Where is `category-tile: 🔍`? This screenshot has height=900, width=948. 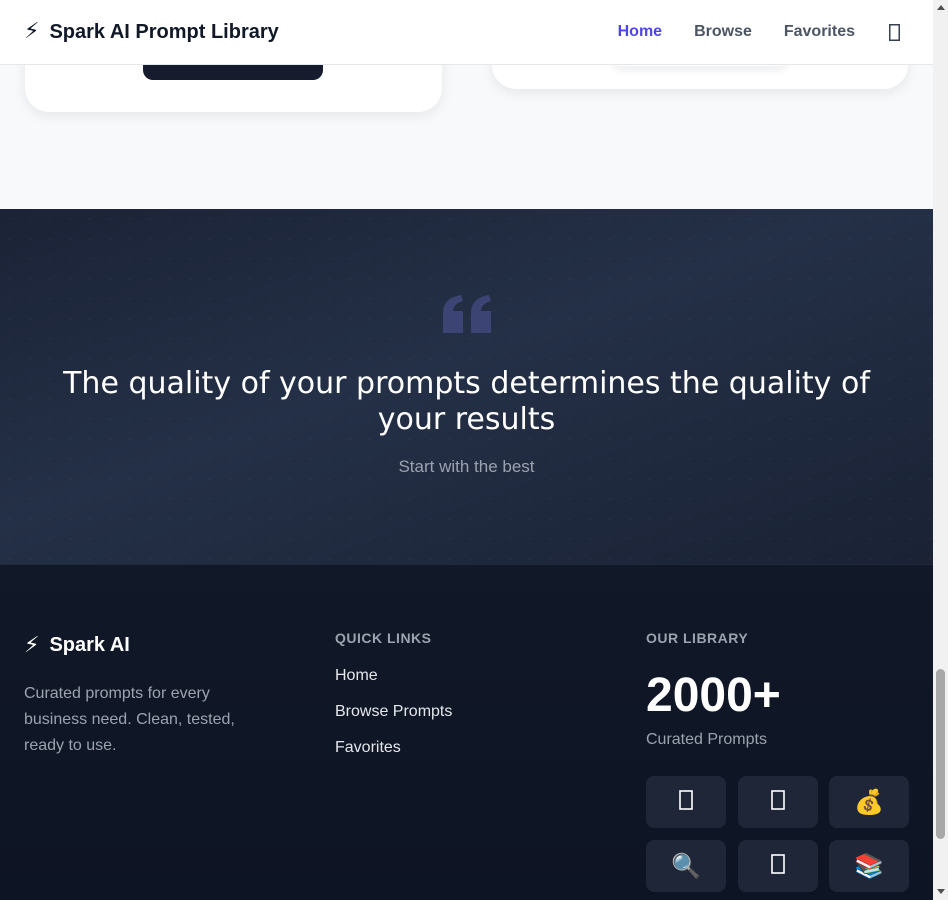
category-tile: 🔍 is located at coordinates (686, 866).